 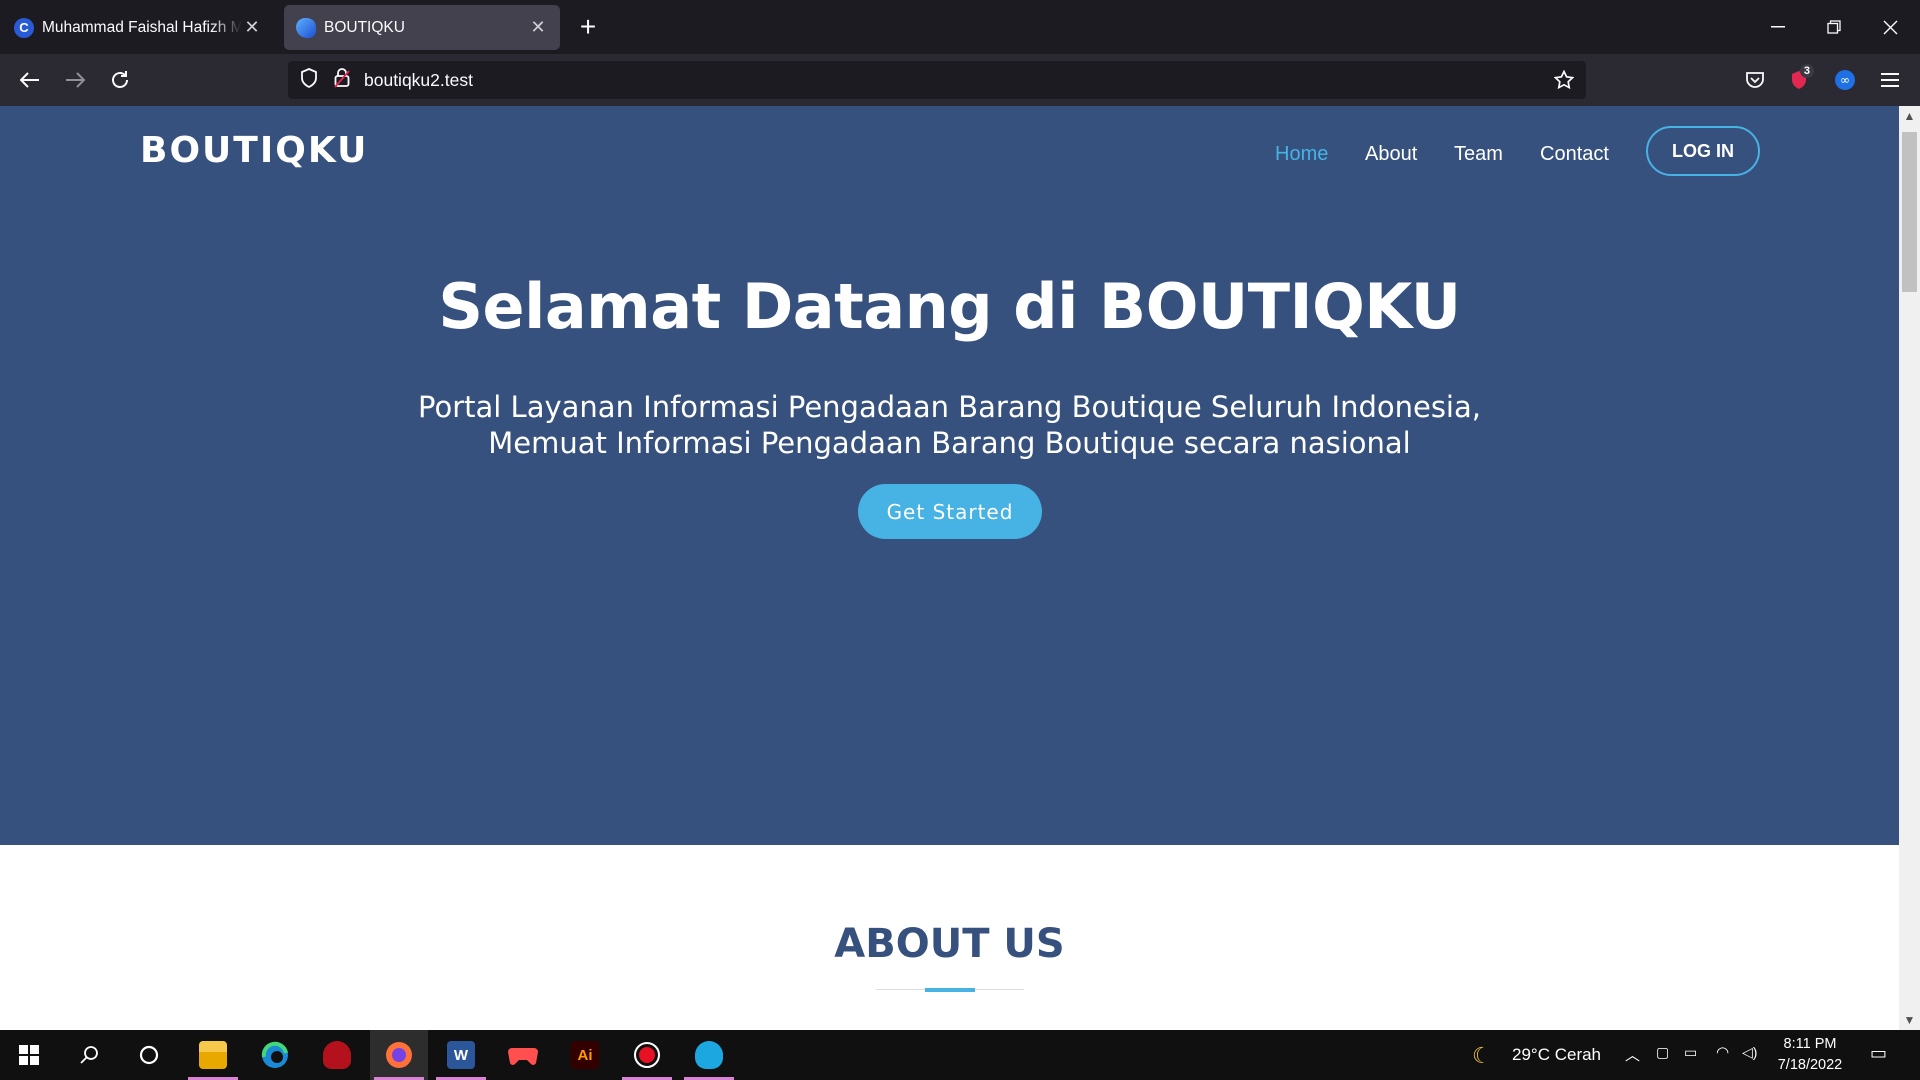 What do you see at coordinates (585, 1055) in the screenshot?
I see `illustrator-icon: Ai` at bounding box center [585, 1055].